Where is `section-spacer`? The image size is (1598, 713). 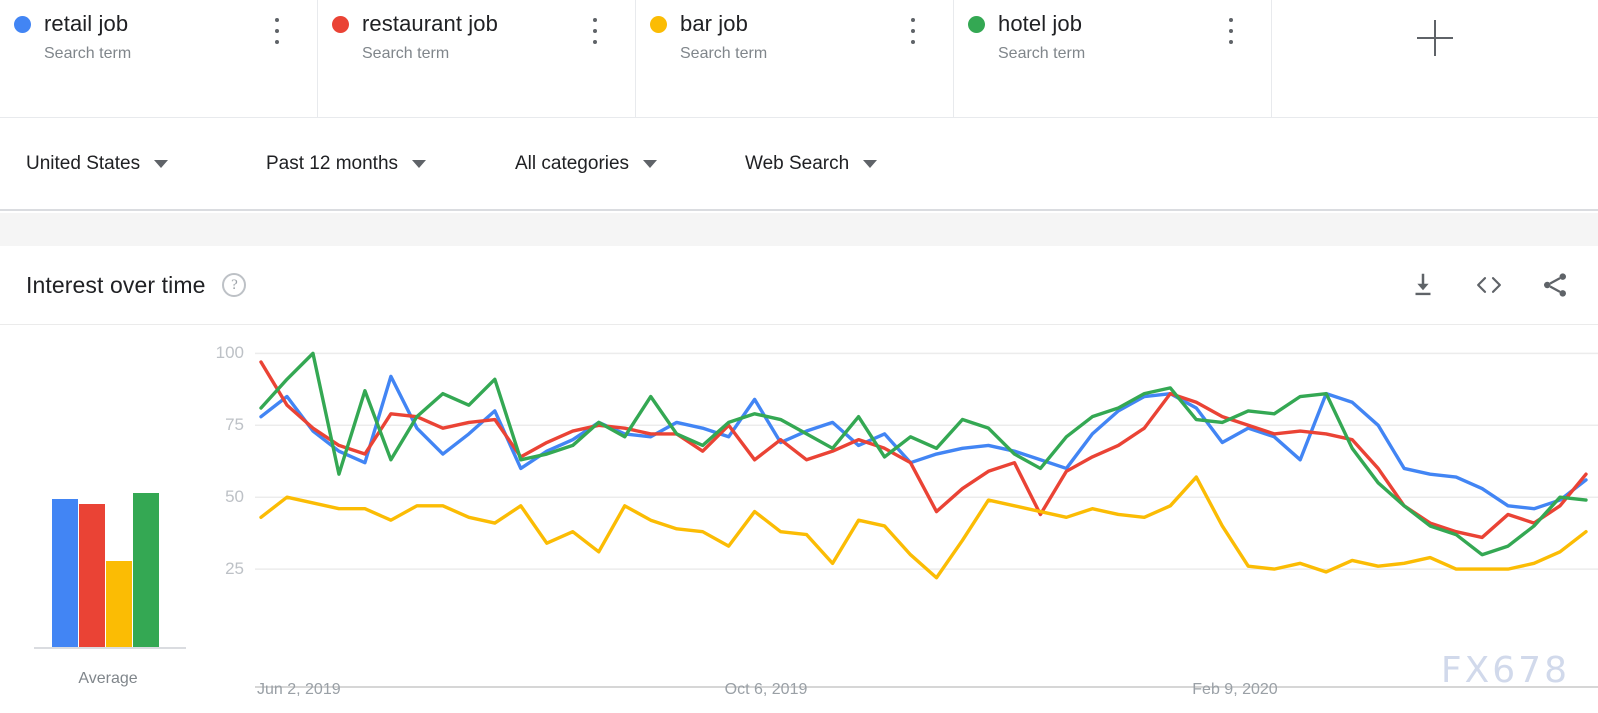
section-spacer is located at coordinates (799, 229).